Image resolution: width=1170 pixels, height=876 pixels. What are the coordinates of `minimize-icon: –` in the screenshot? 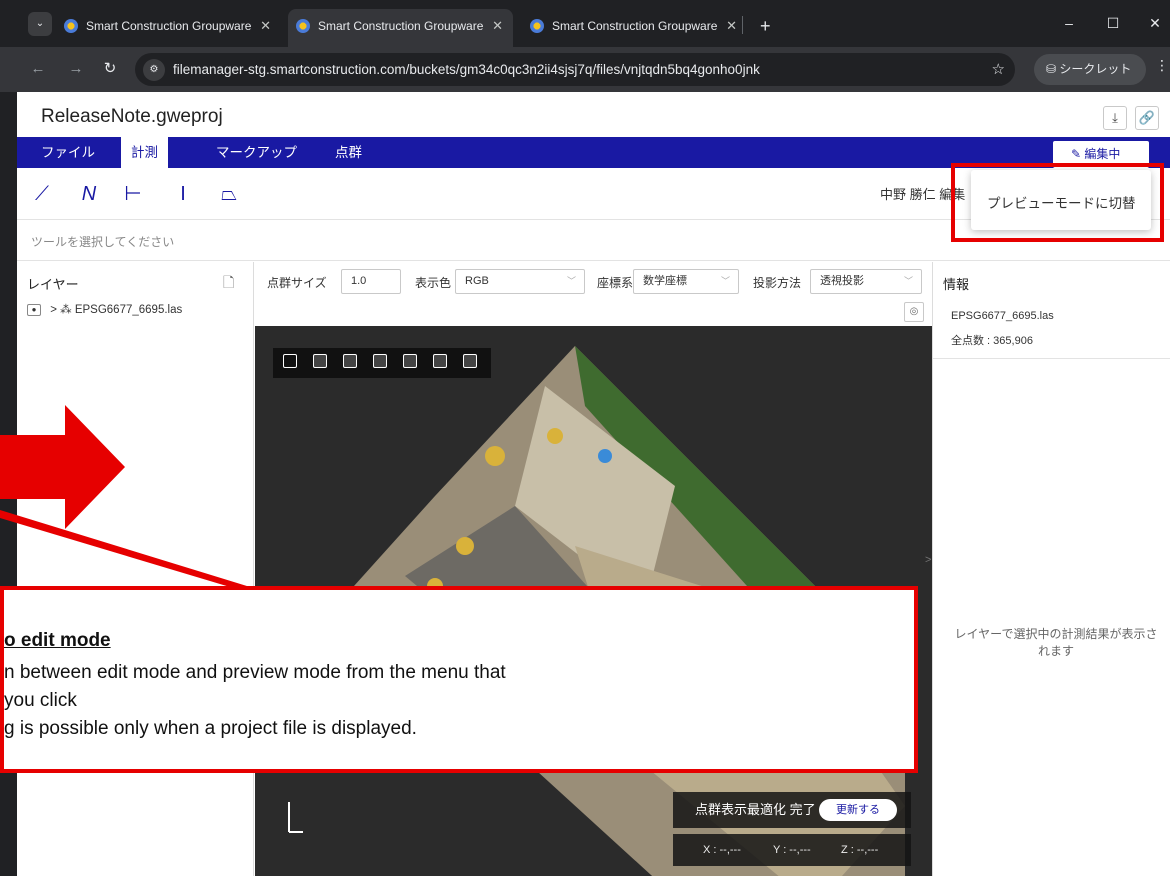 It's located at (1069, 23).